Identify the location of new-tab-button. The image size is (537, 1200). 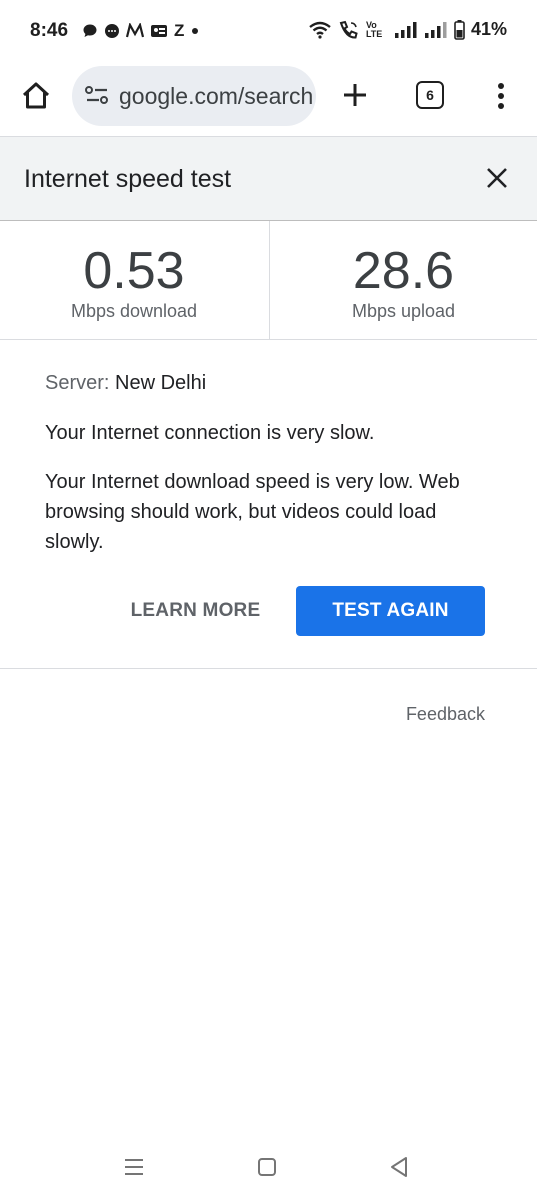
(355, 95).